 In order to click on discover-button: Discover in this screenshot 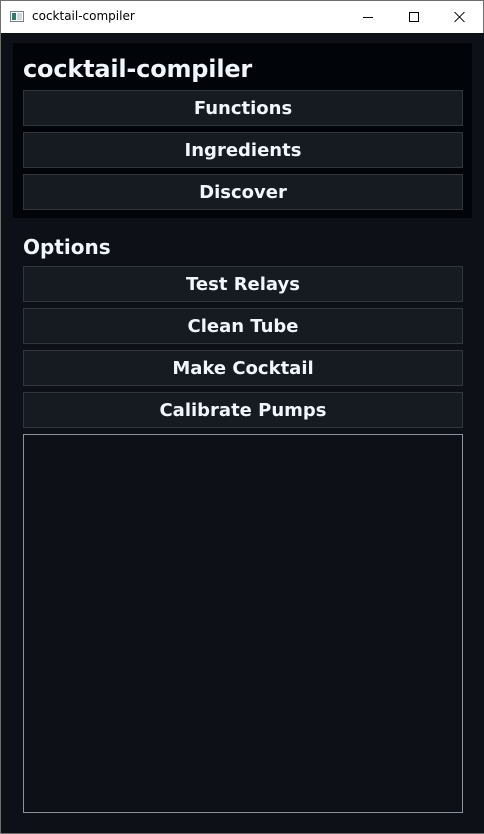, I will do `click(243, 192)`.